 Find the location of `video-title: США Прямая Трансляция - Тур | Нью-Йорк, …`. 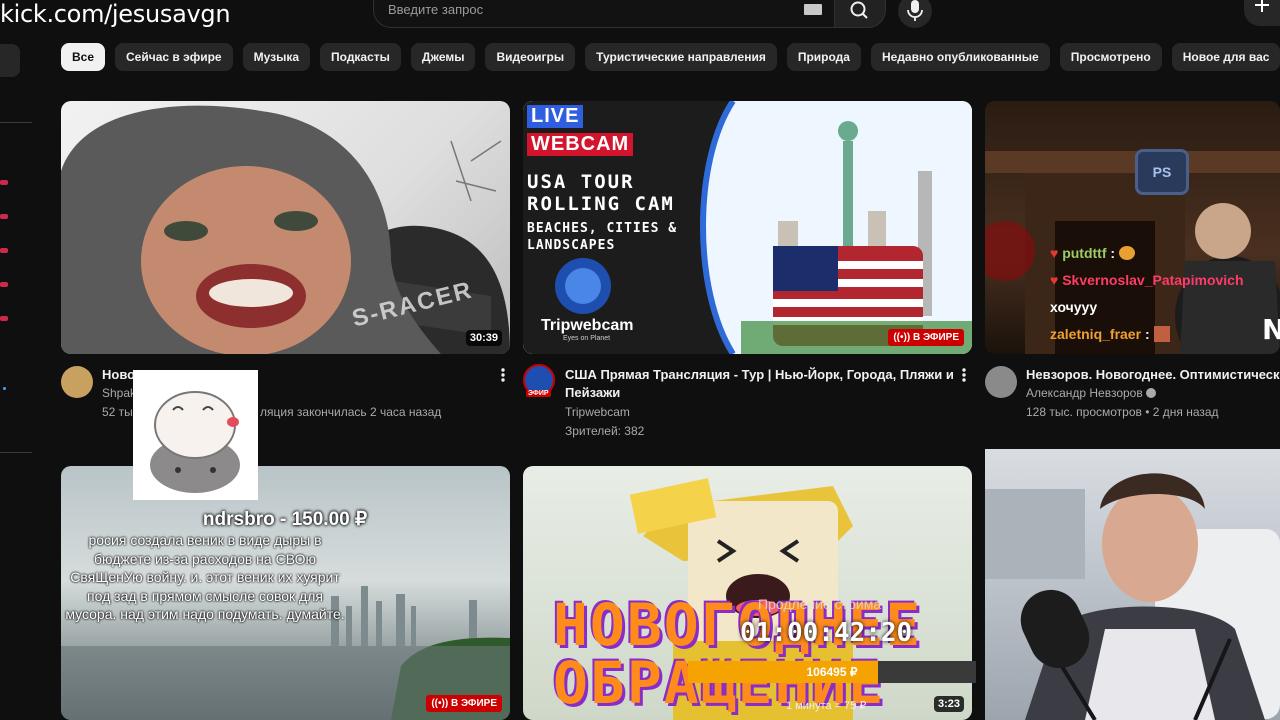

video-title: США Прямая Трансляция - Тур | Нью-Йорк, … is located at coordinates (760, 384).